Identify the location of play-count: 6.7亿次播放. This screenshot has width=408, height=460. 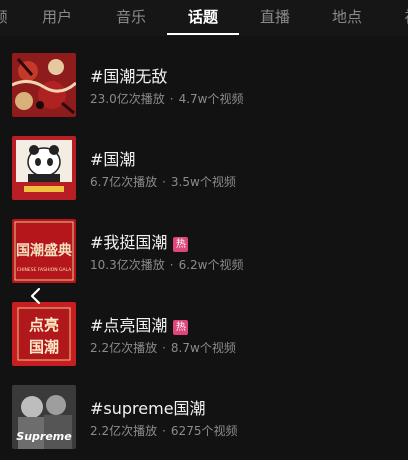
(124, 182).